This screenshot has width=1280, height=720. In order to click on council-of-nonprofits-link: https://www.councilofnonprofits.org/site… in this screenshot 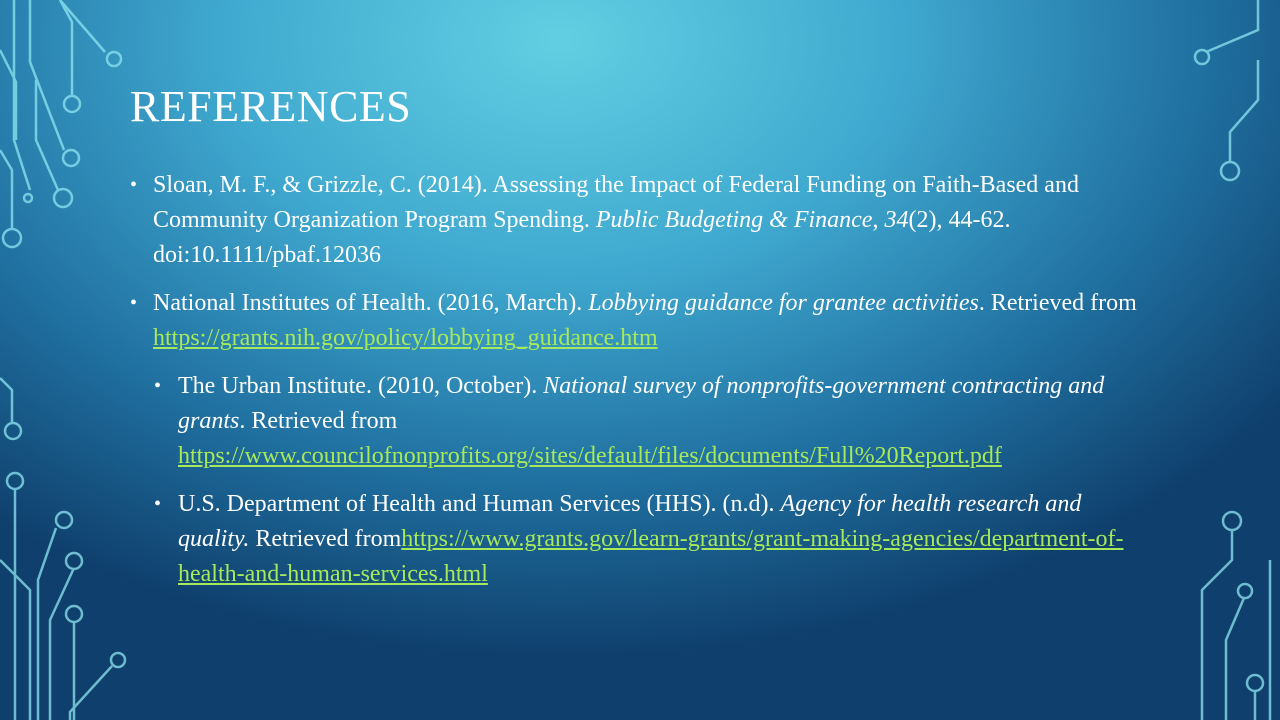, I will do `click(590, 456)`.